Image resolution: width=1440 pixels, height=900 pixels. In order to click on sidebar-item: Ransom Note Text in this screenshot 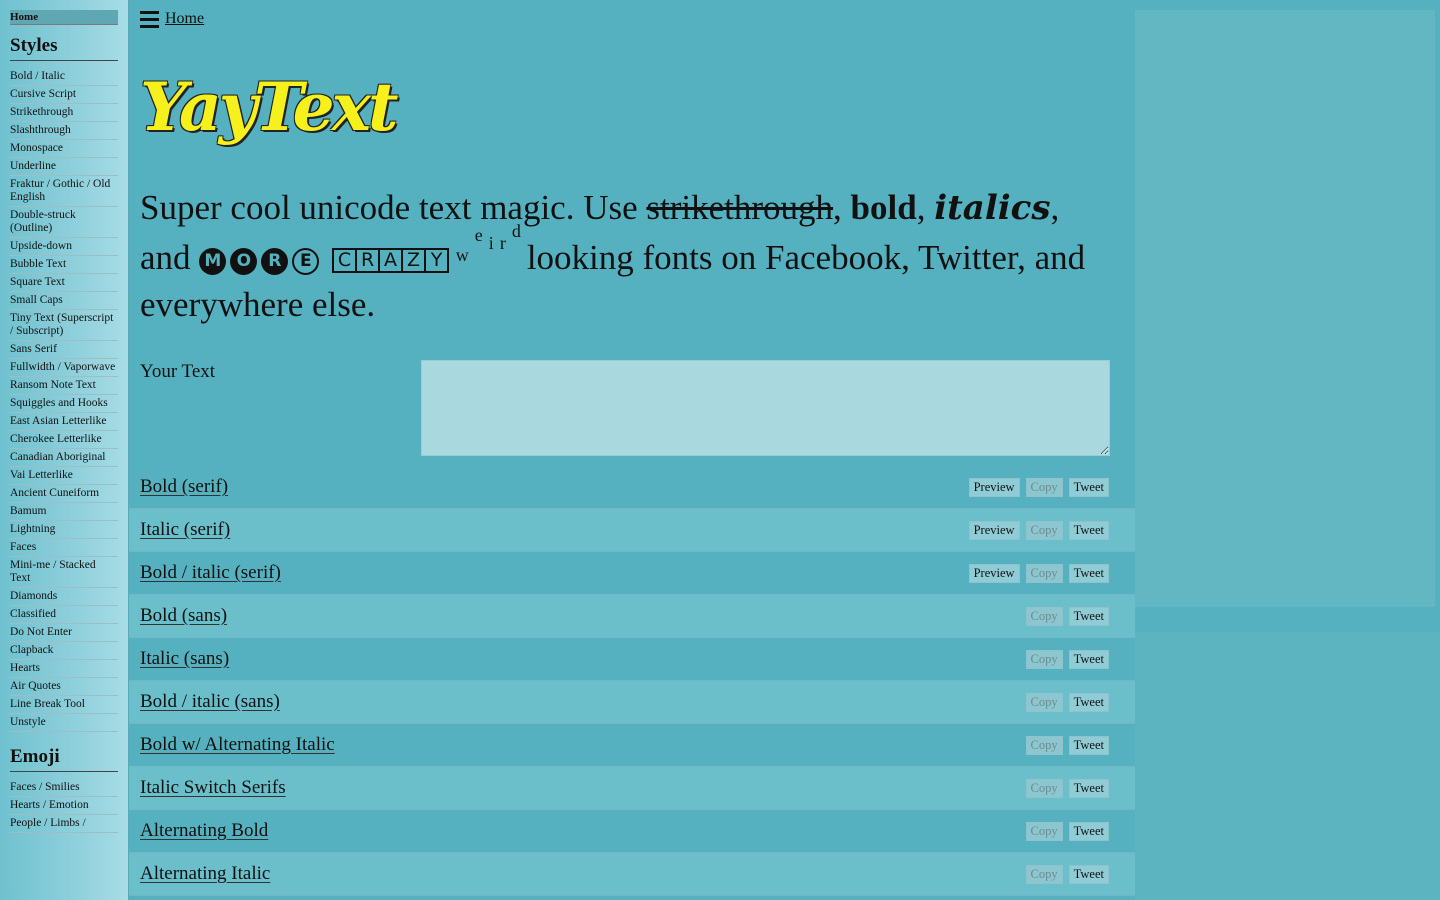, I will do `click(64, 386)`.